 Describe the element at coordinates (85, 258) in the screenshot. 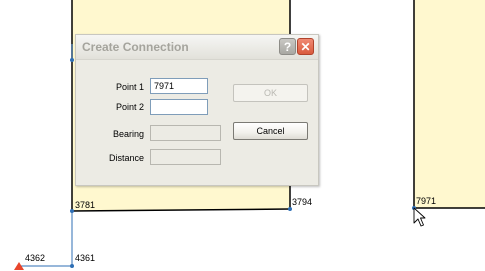

I see `label-4361: 4361` at that location.